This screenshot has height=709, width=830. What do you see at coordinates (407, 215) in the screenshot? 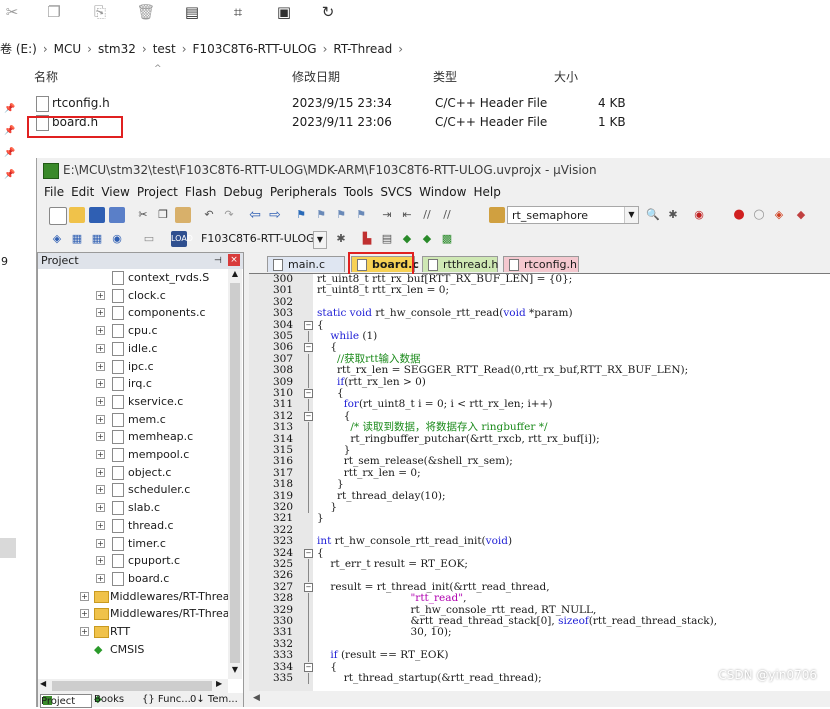
I see `unindent-icon: ⇤` at bounding box center [407, 215].